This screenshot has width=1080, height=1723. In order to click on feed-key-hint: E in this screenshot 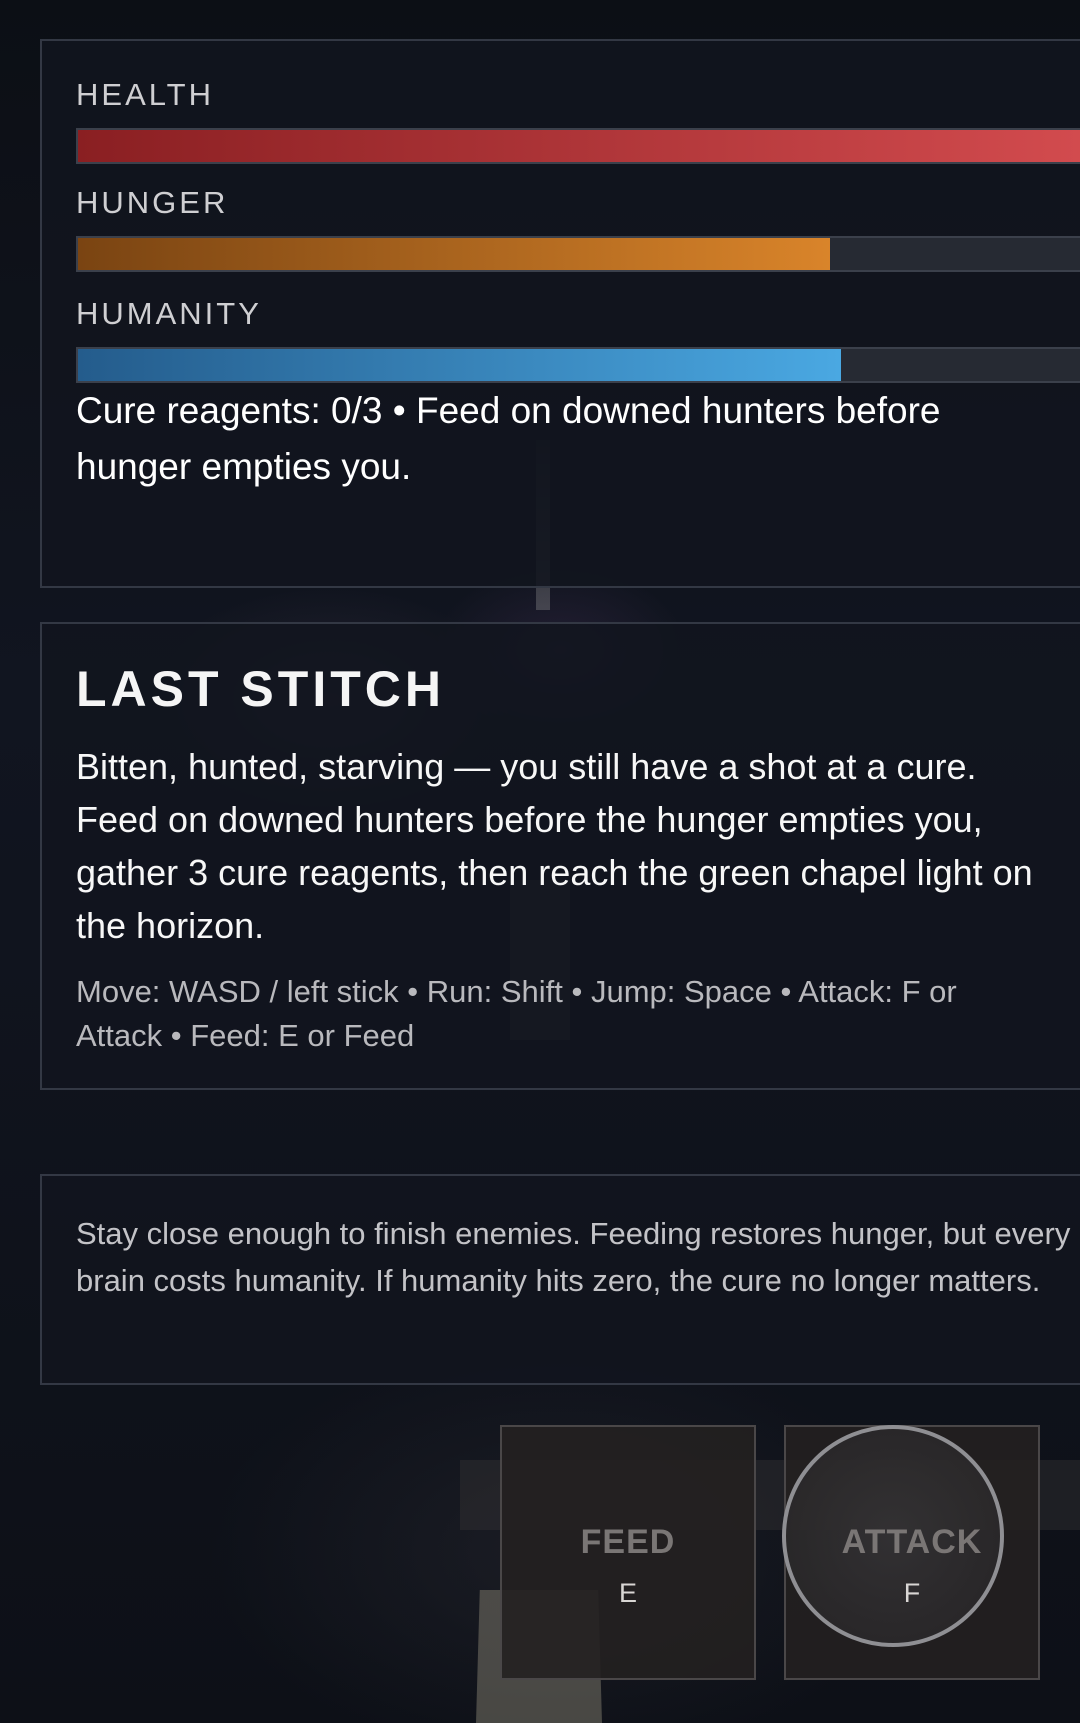, I will do `click(627, 1593)`.